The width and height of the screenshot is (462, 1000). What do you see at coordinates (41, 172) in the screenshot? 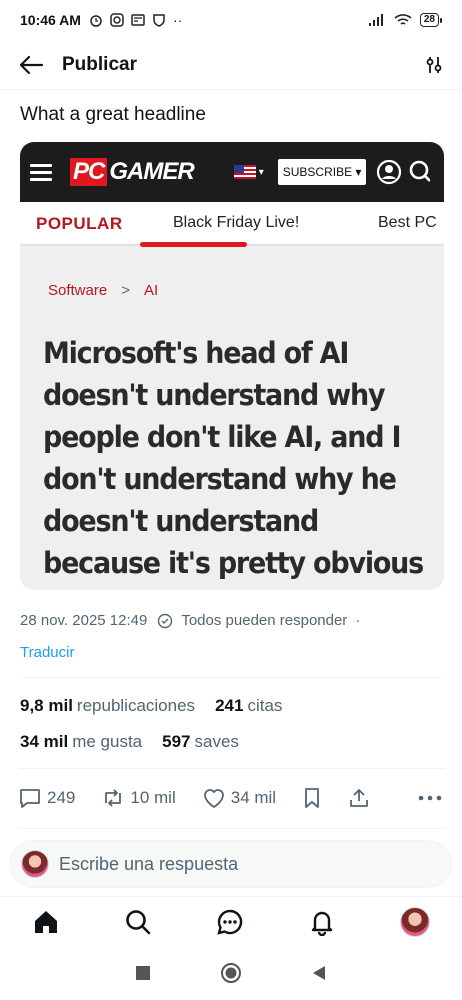
I see `hamburger-menu-icon` at bounding box center [41, 172].